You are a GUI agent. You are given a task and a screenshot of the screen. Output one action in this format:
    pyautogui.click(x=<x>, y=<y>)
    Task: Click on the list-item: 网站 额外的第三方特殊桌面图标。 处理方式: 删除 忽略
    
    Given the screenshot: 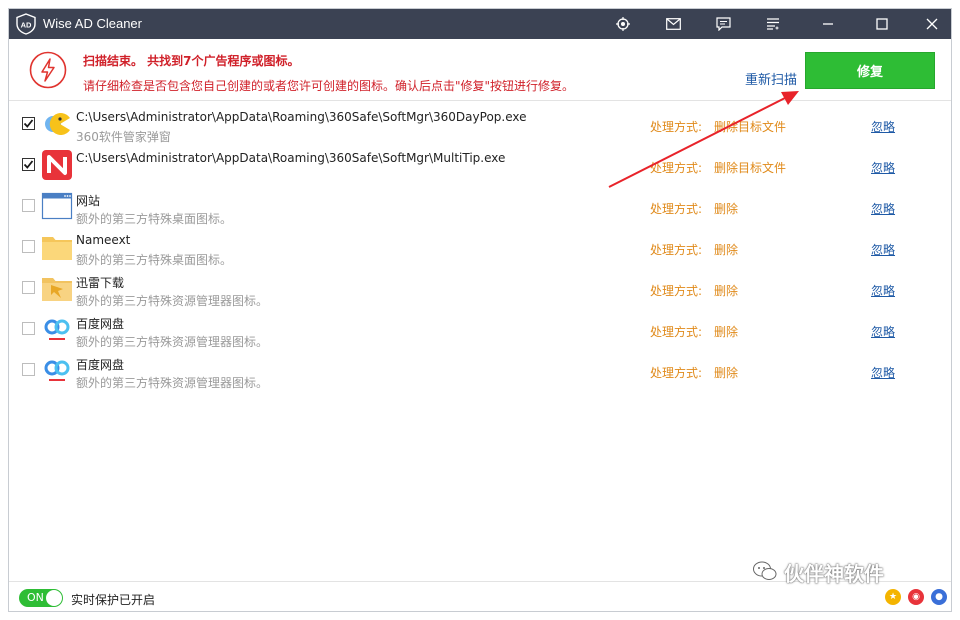 What is the action you would take?
    pyautogui.click(x=480, y=205)
    